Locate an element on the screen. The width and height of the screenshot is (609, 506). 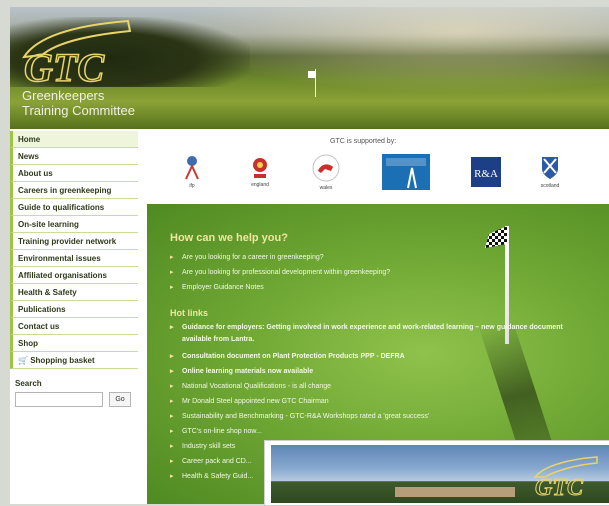
org-name: Greenkeepers Training Committee is located at coordinates (78, 103).